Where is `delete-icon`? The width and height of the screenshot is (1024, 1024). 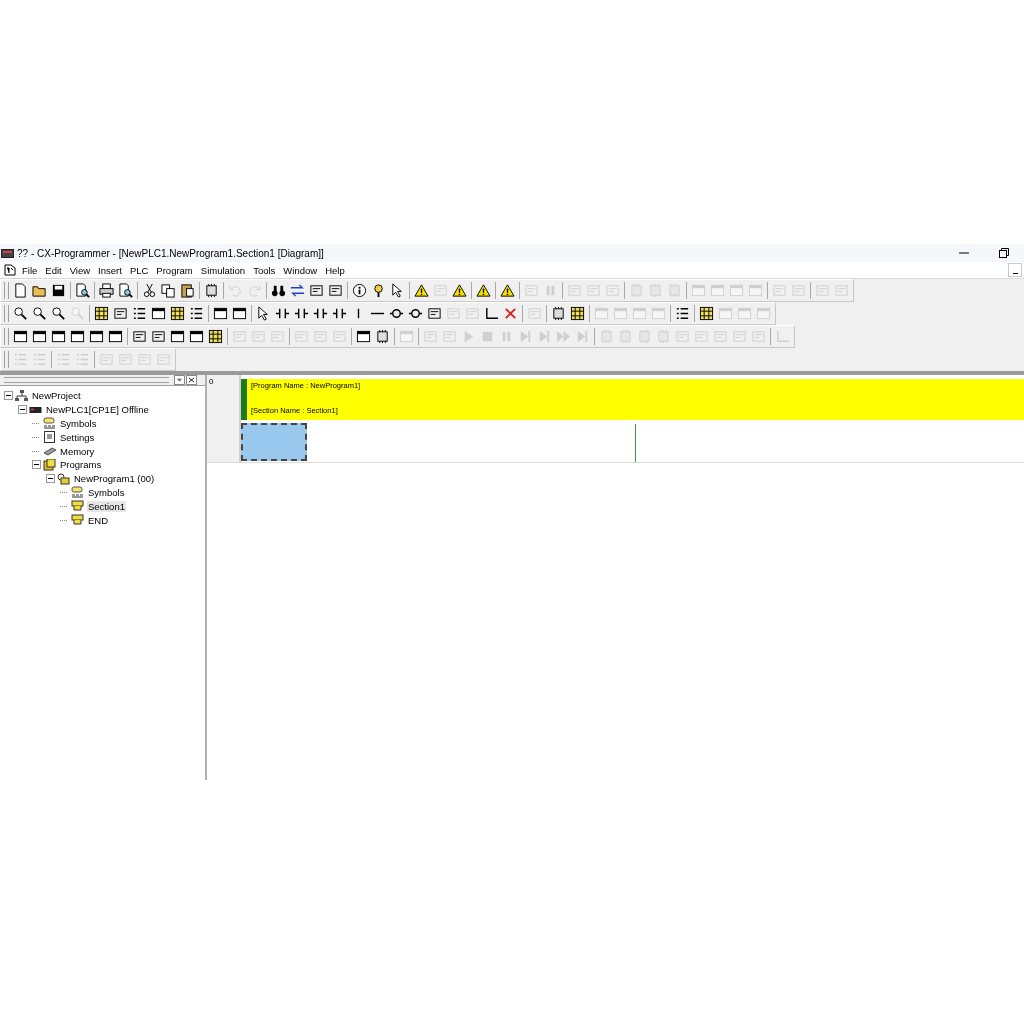 delete-icon is located at coordinates (510, 313).